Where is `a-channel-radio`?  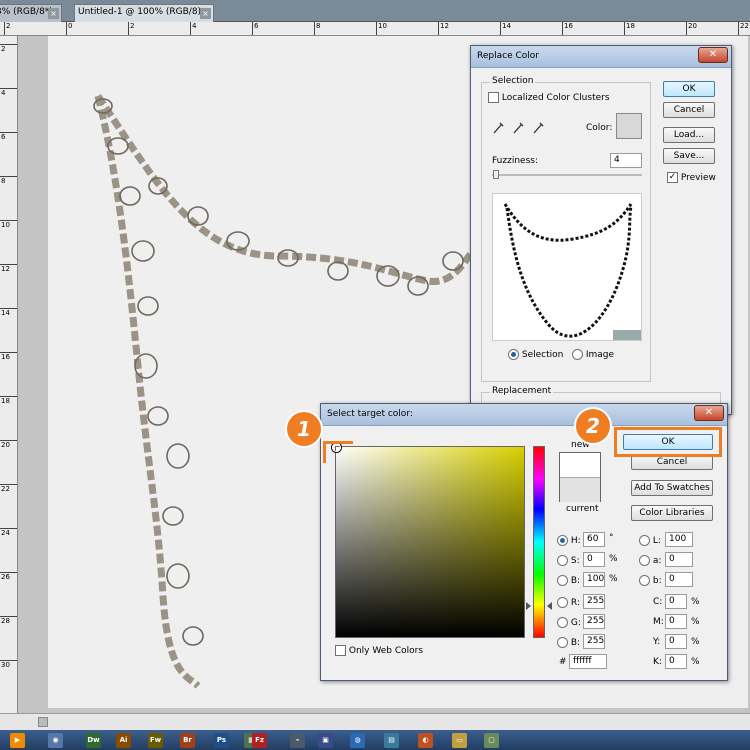
a-channel-radio is located at coordinates (644, 560).